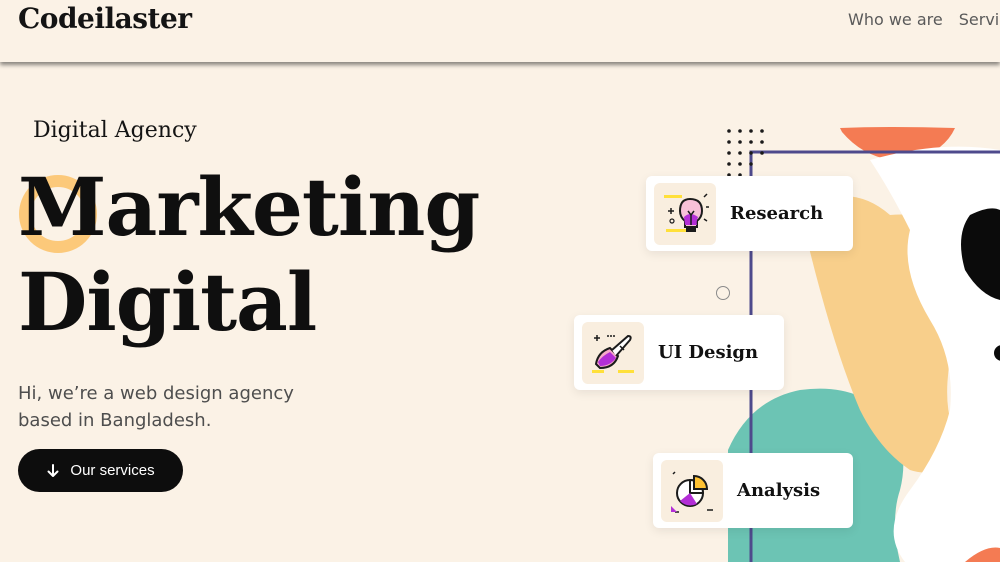 This screenshot has width=1000, height=562. What do you see at coordinates (979, 19) in the screenshot?
I see `nav-link-services: Servi` at bounding box center [979, 19].